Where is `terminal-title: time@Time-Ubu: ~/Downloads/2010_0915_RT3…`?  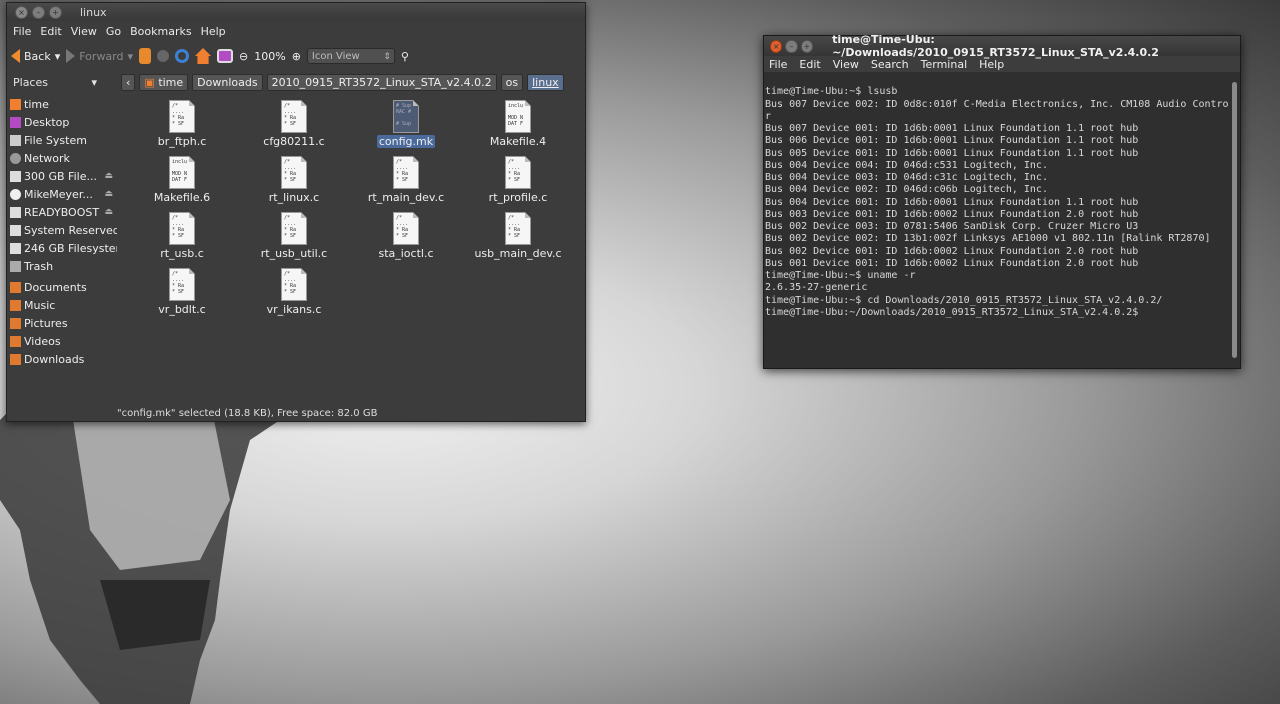 terminal-title: time@Time-Ubu: ~/Downloads/2010_0915_RT3… is located at coordinates (995, 46).